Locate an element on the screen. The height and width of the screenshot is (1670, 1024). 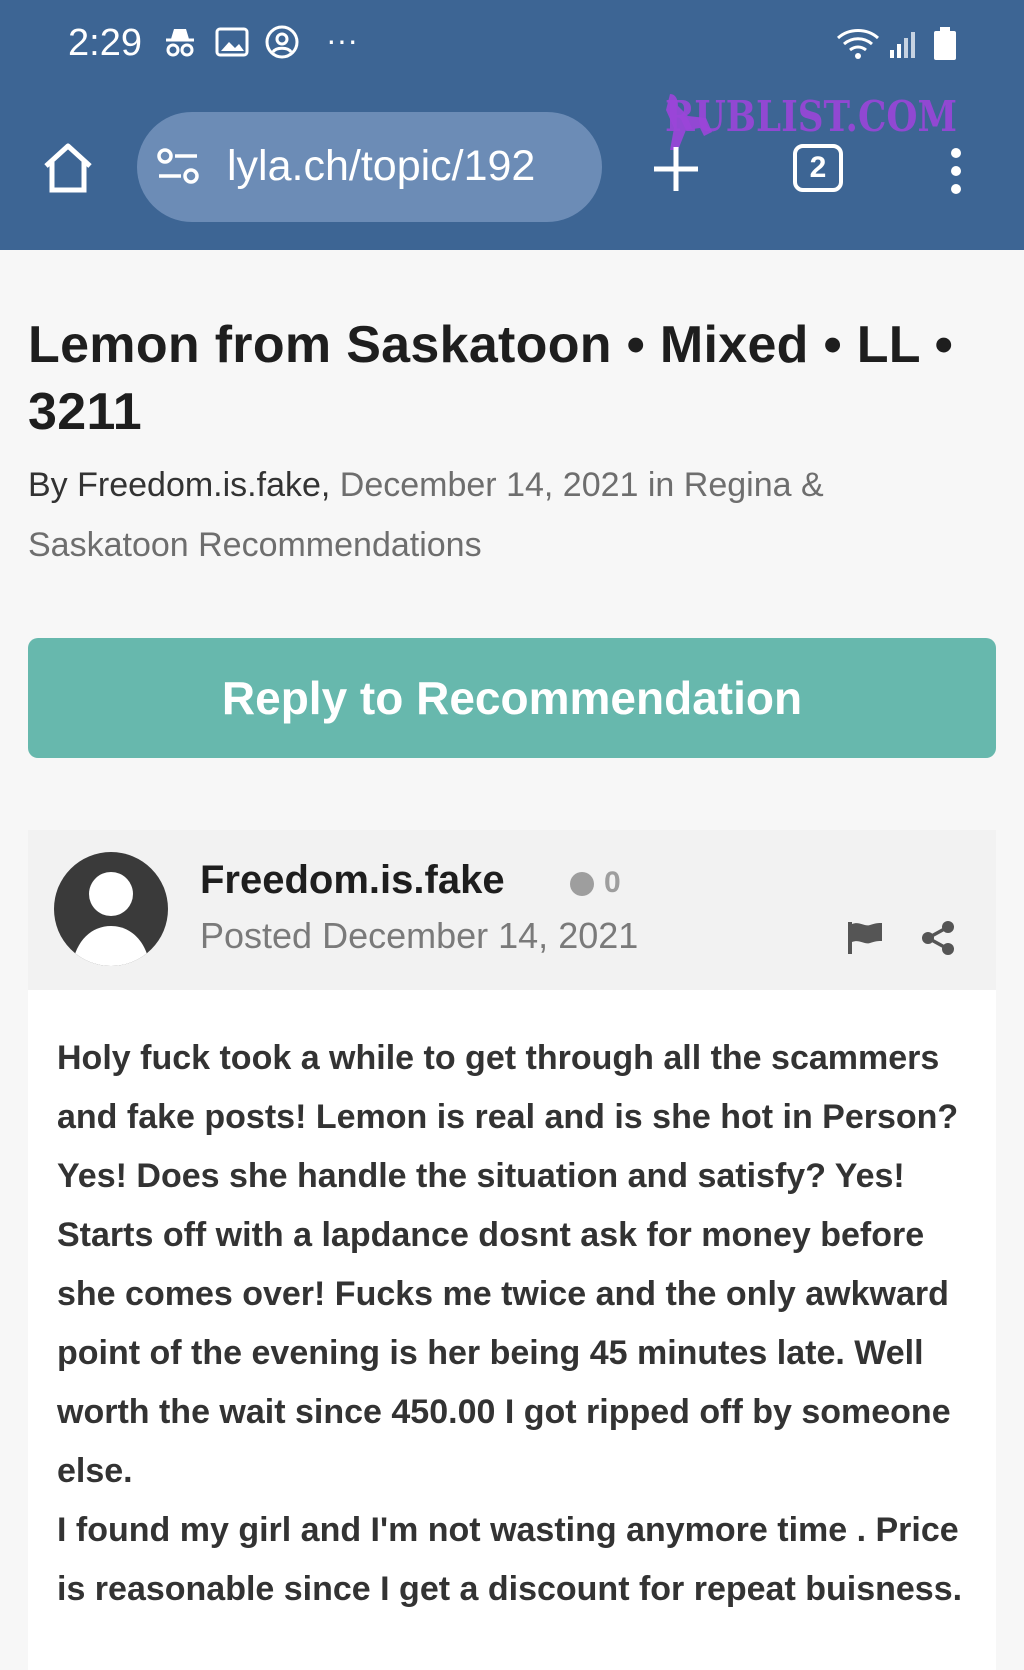
post-author-link: Freedom.is.fake is located at coordinates (352, 880).